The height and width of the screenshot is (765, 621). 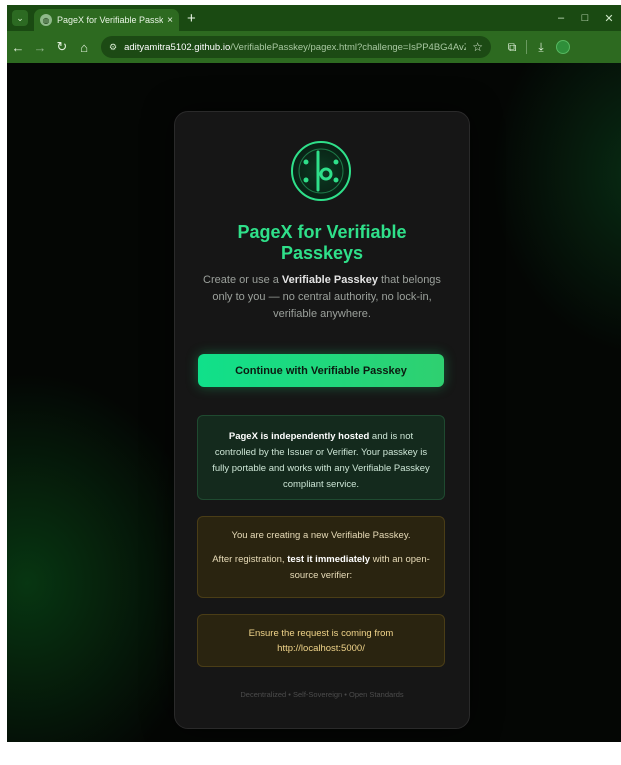 I want to click on window-controls: – □ ✕, so click(x=585, y=18).